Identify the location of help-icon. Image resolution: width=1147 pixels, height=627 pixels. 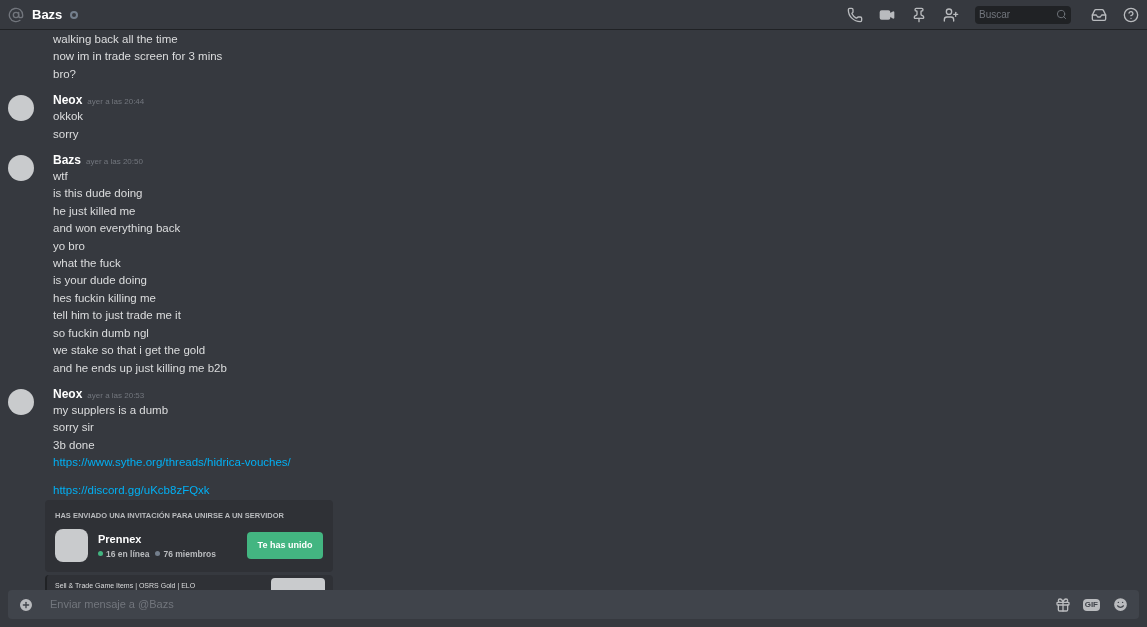
(1131, 14).